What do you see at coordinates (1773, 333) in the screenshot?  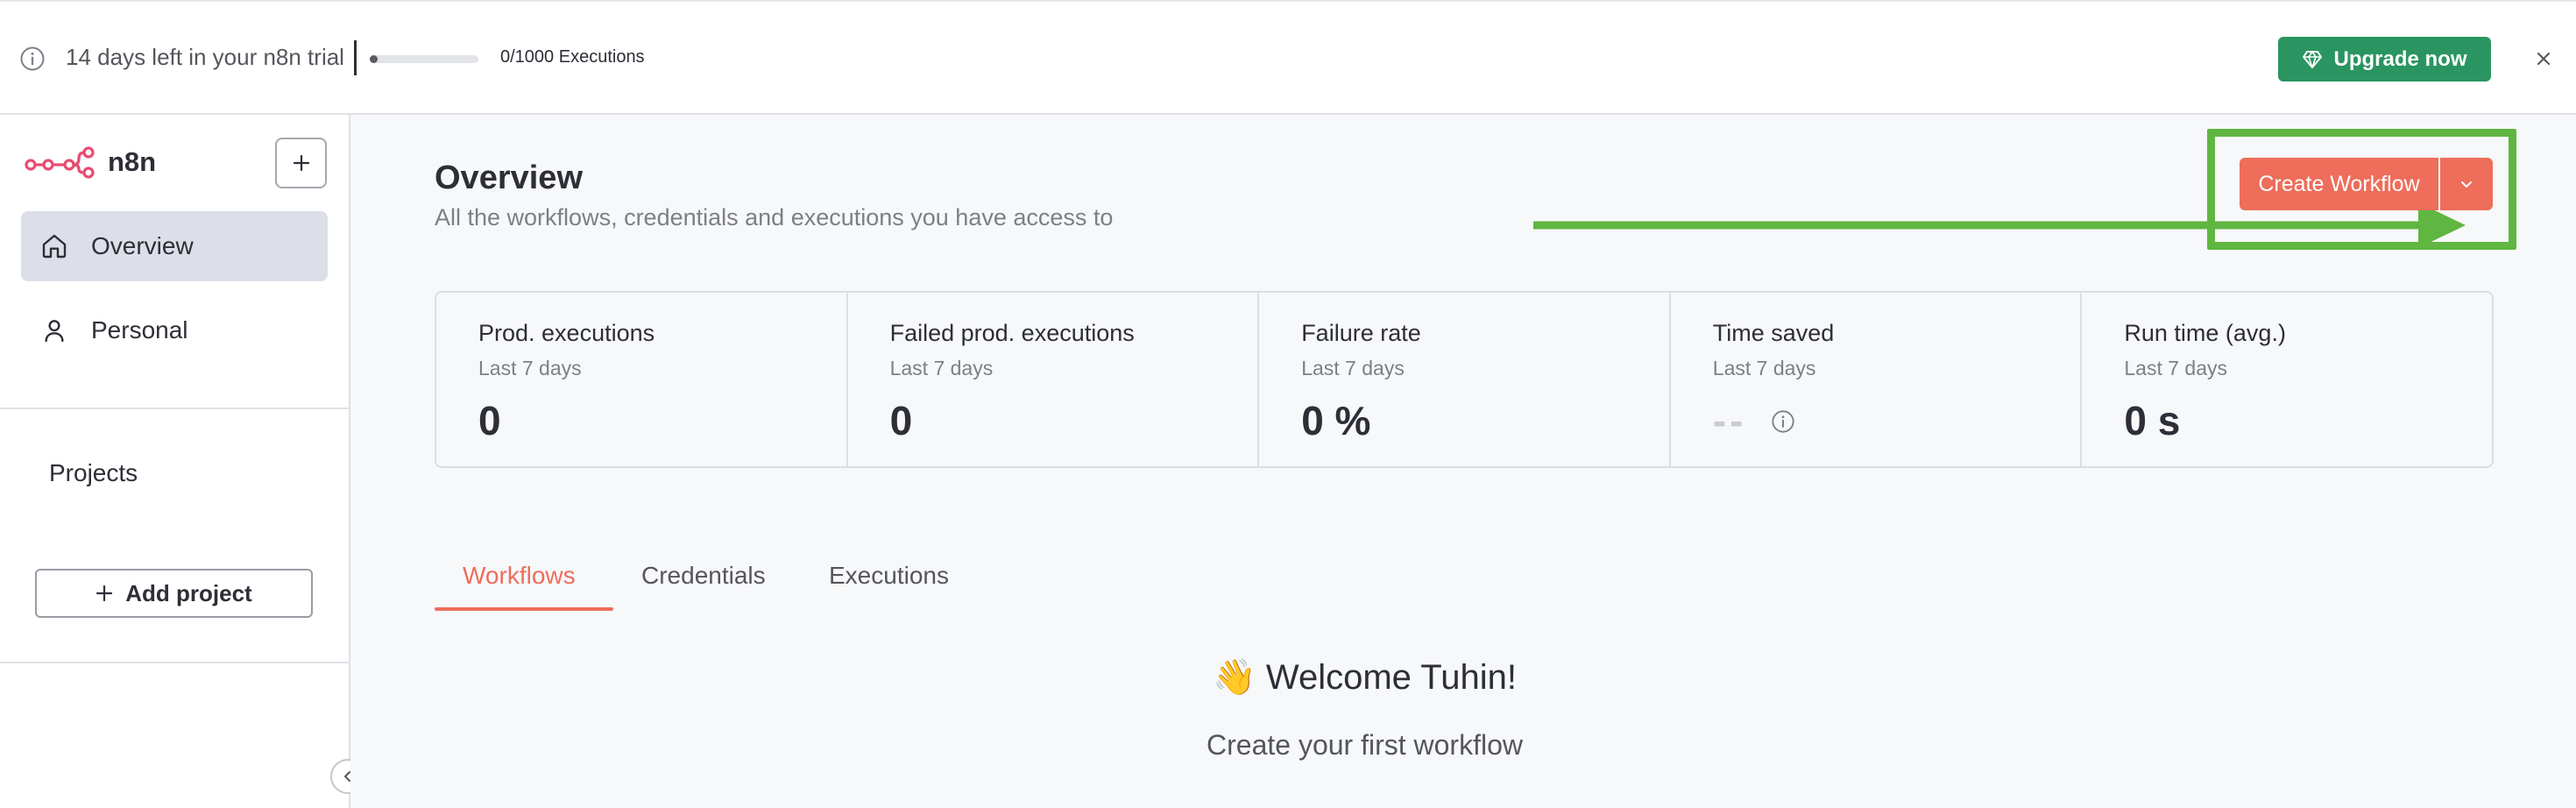 I see `stat-title: Time saved` at bounding box center [1773, 333].